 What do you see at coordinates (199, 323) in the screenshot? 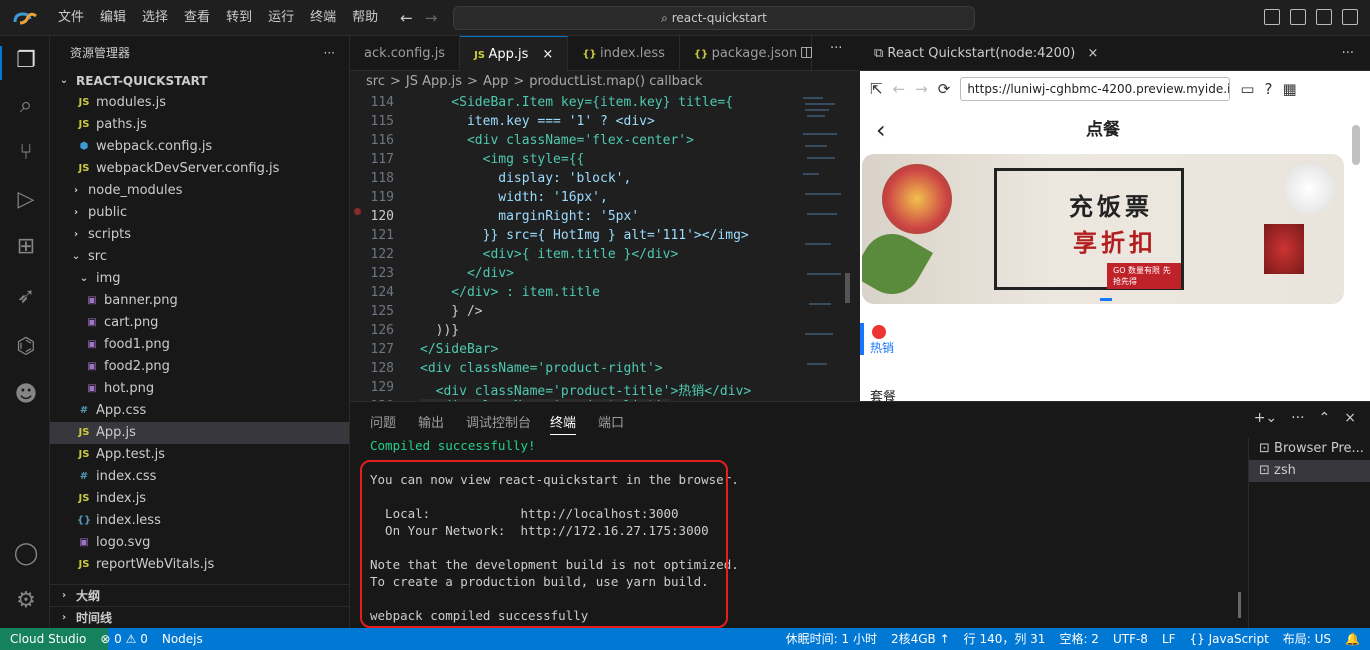
I see `file-tree-item: ▣ cart.png` at bounding box center [199, 323].